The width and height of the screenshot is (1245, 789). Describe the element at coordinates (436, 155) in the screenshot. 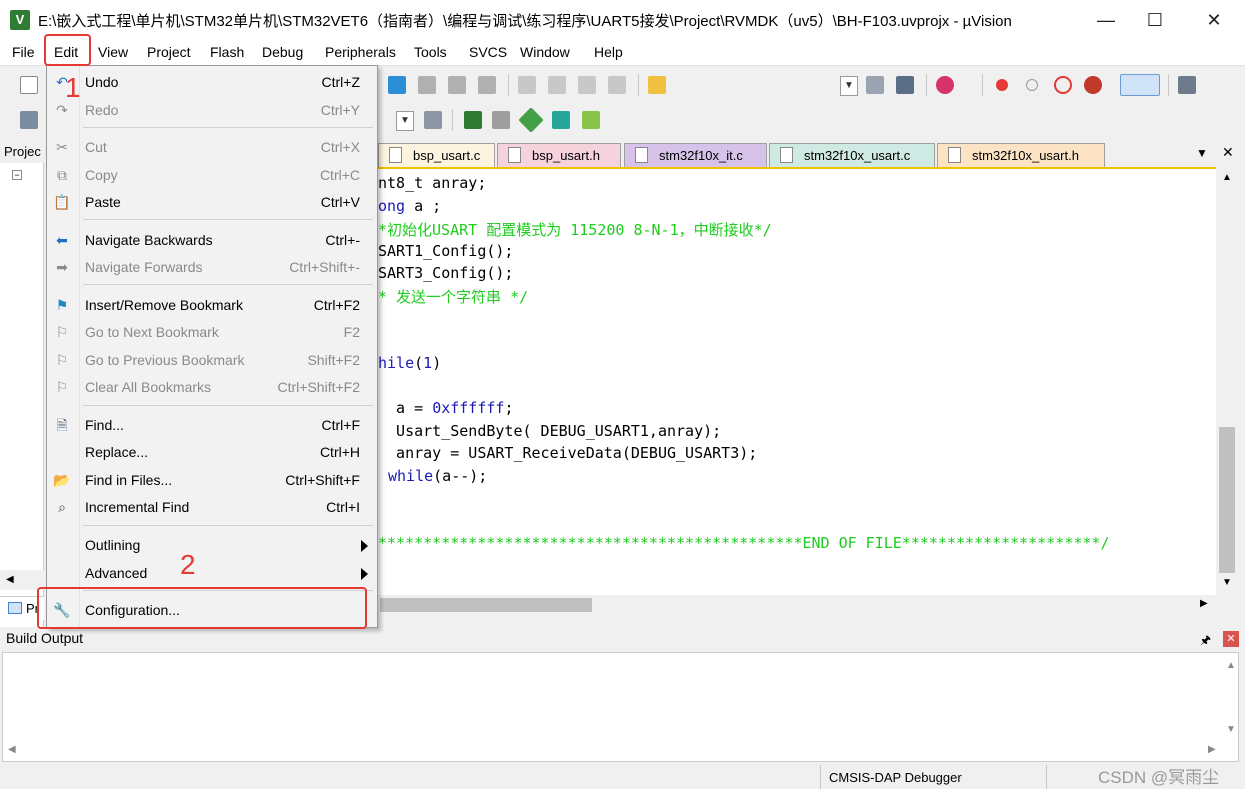

I see `tab-bsp-usart-c: bsp_usart.c` at that location.